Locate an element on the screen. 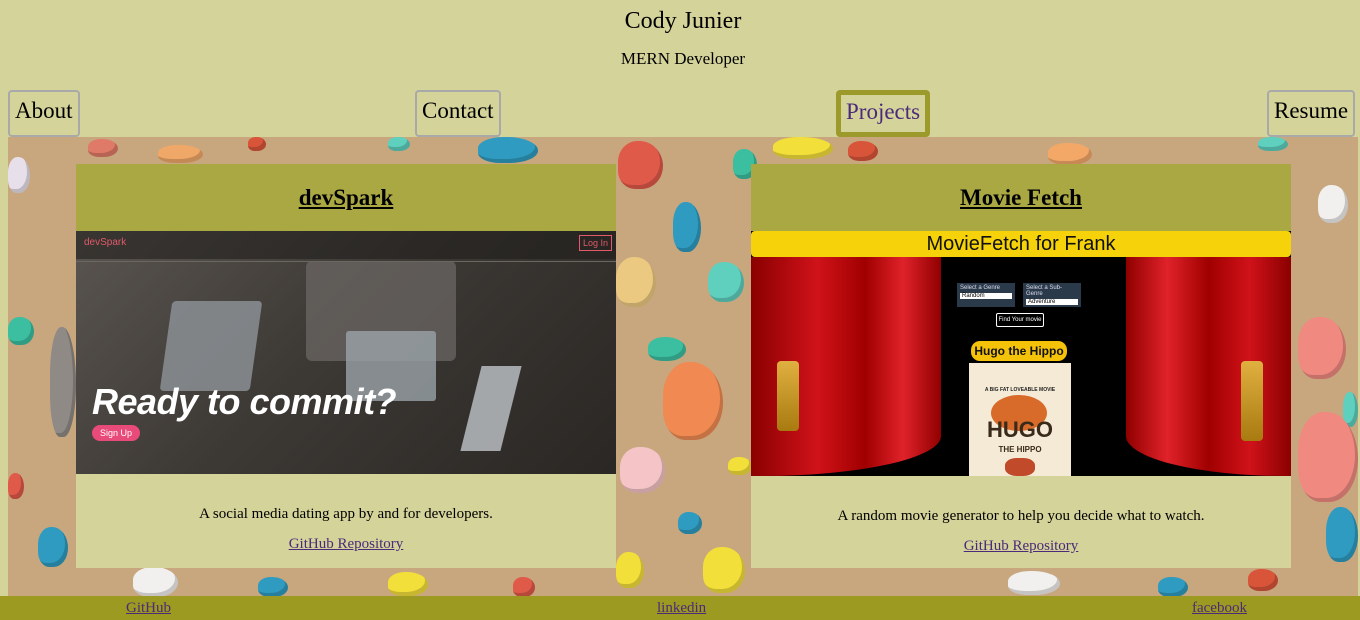 Image resolution: width=1360 pixels, height=620 pixels. movie-title-badge: Hugo the Hippo is located at coordinates (1019, 351).